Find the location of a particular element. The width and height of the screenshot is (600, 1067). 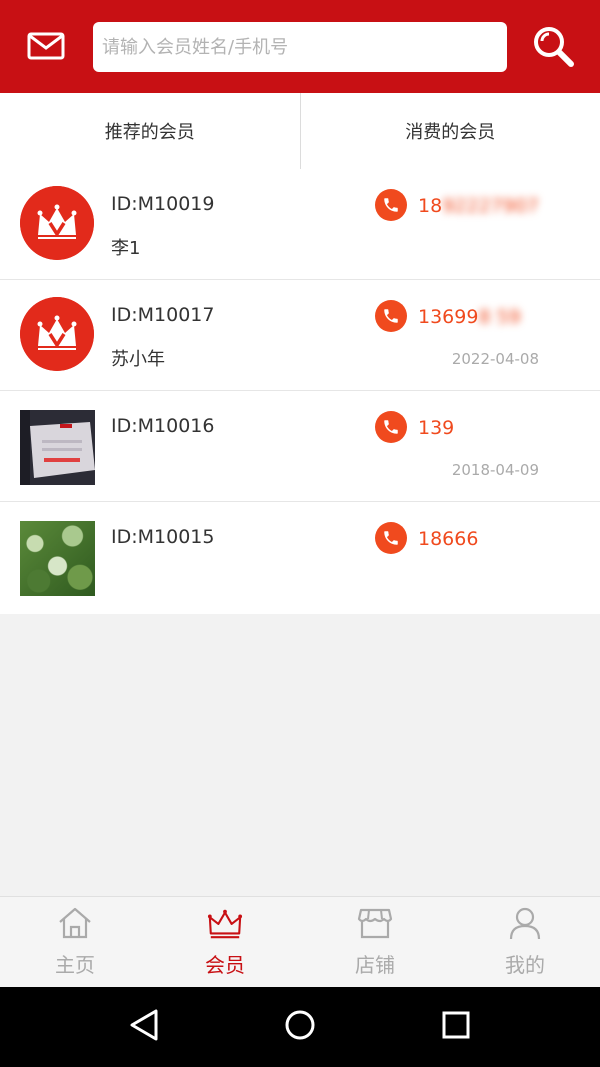

list-item: ID:M10017 苏小年 136998 59 2022-04-08 is located at coordinates (300, 335).